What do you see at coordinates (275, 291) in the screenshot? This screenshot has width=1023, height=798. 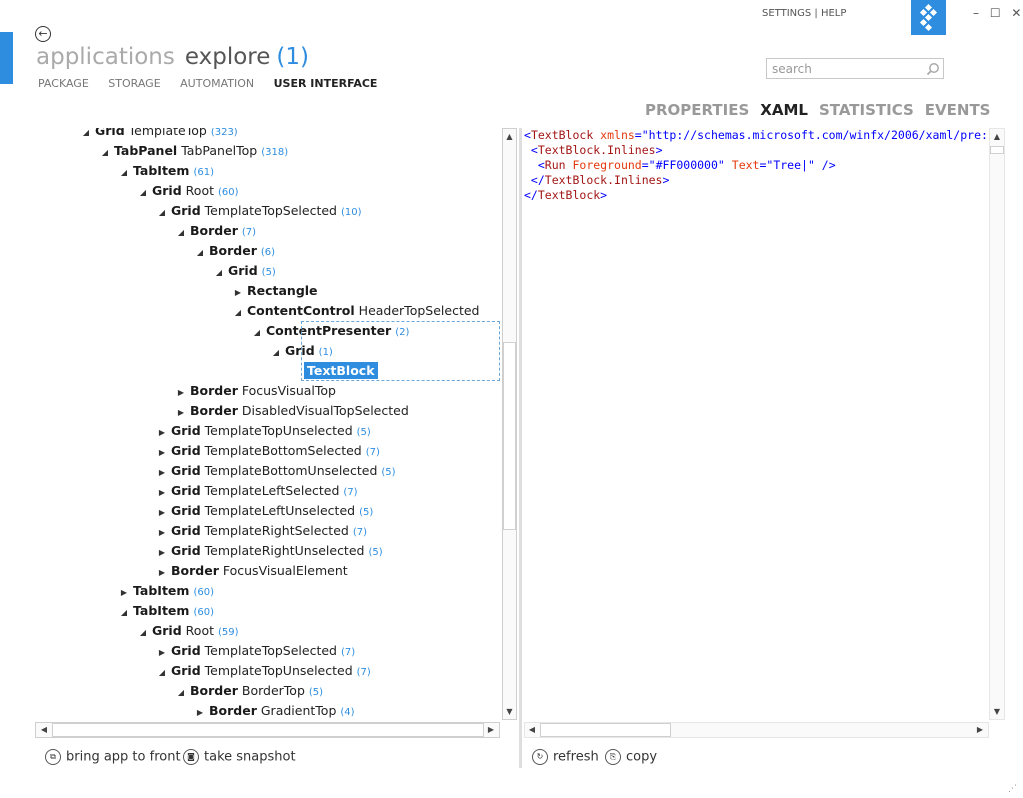 I see `tree-row: ▶ Rectangle` at bounding box center [275, 291].